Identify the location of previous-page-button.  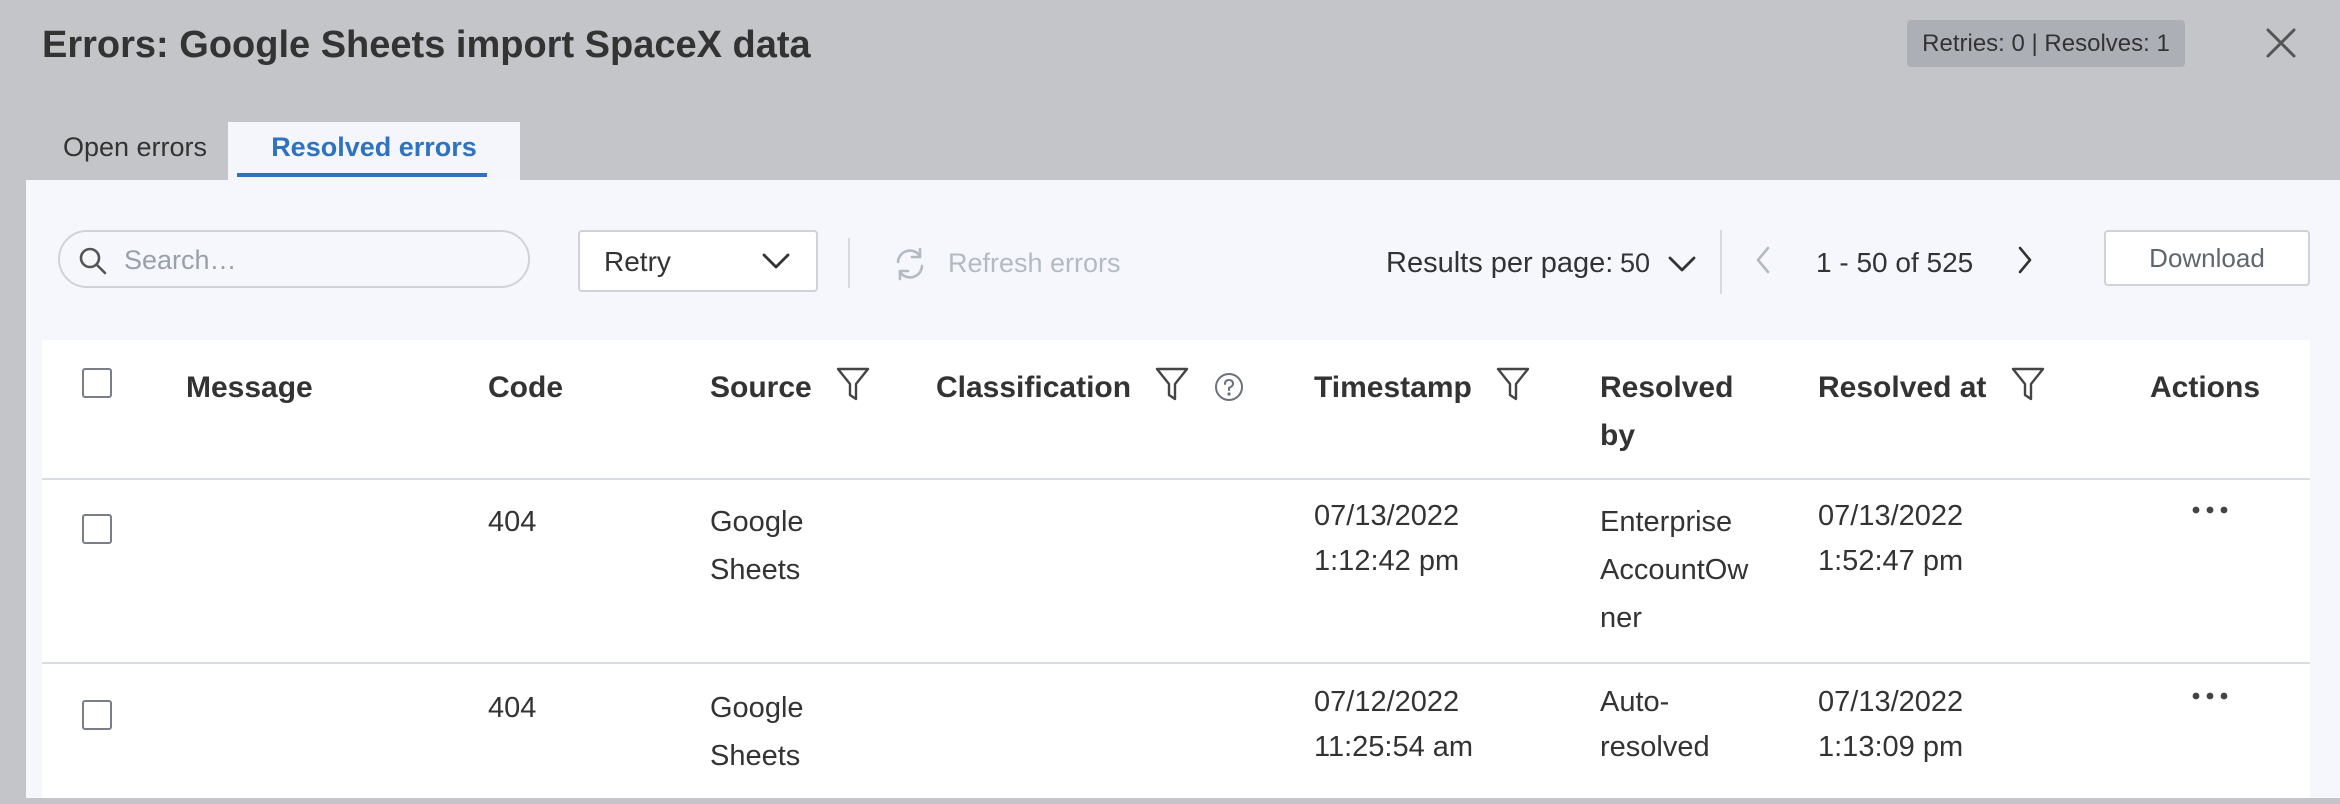
(1763, 262).